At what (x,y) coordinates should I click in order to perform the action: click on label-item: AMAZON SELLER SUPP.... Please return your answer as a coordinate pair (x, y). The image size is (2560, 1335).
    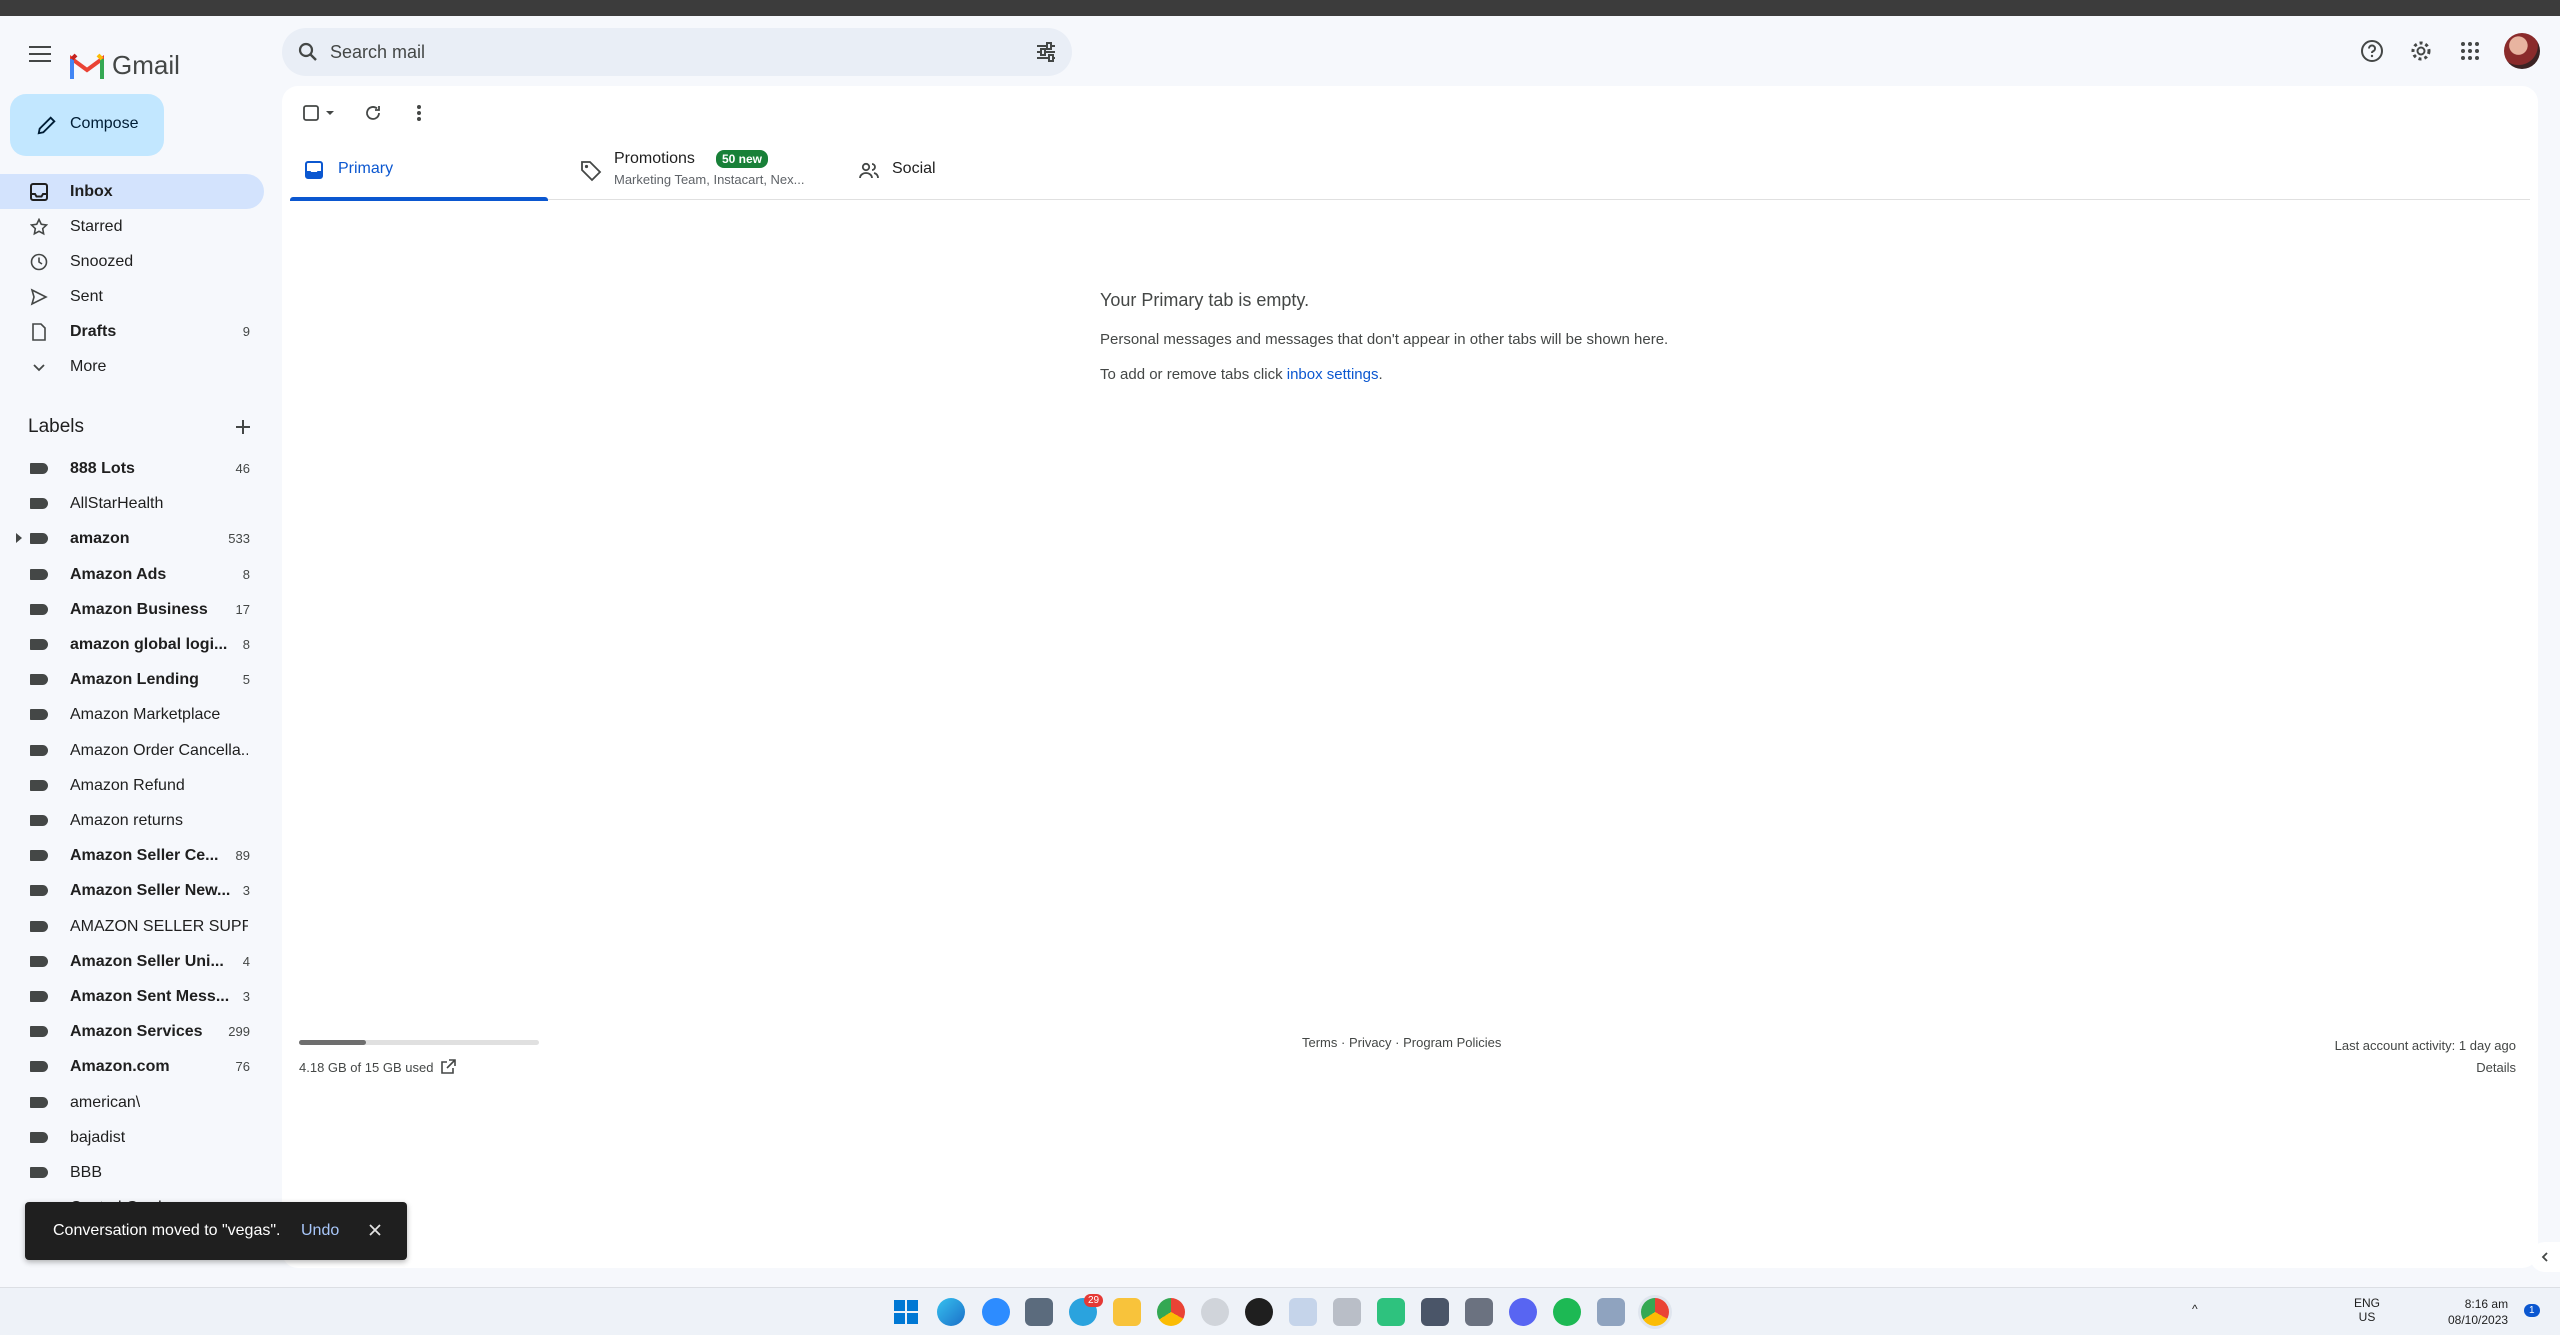
    Looking at the image, I should click on (132, 926).